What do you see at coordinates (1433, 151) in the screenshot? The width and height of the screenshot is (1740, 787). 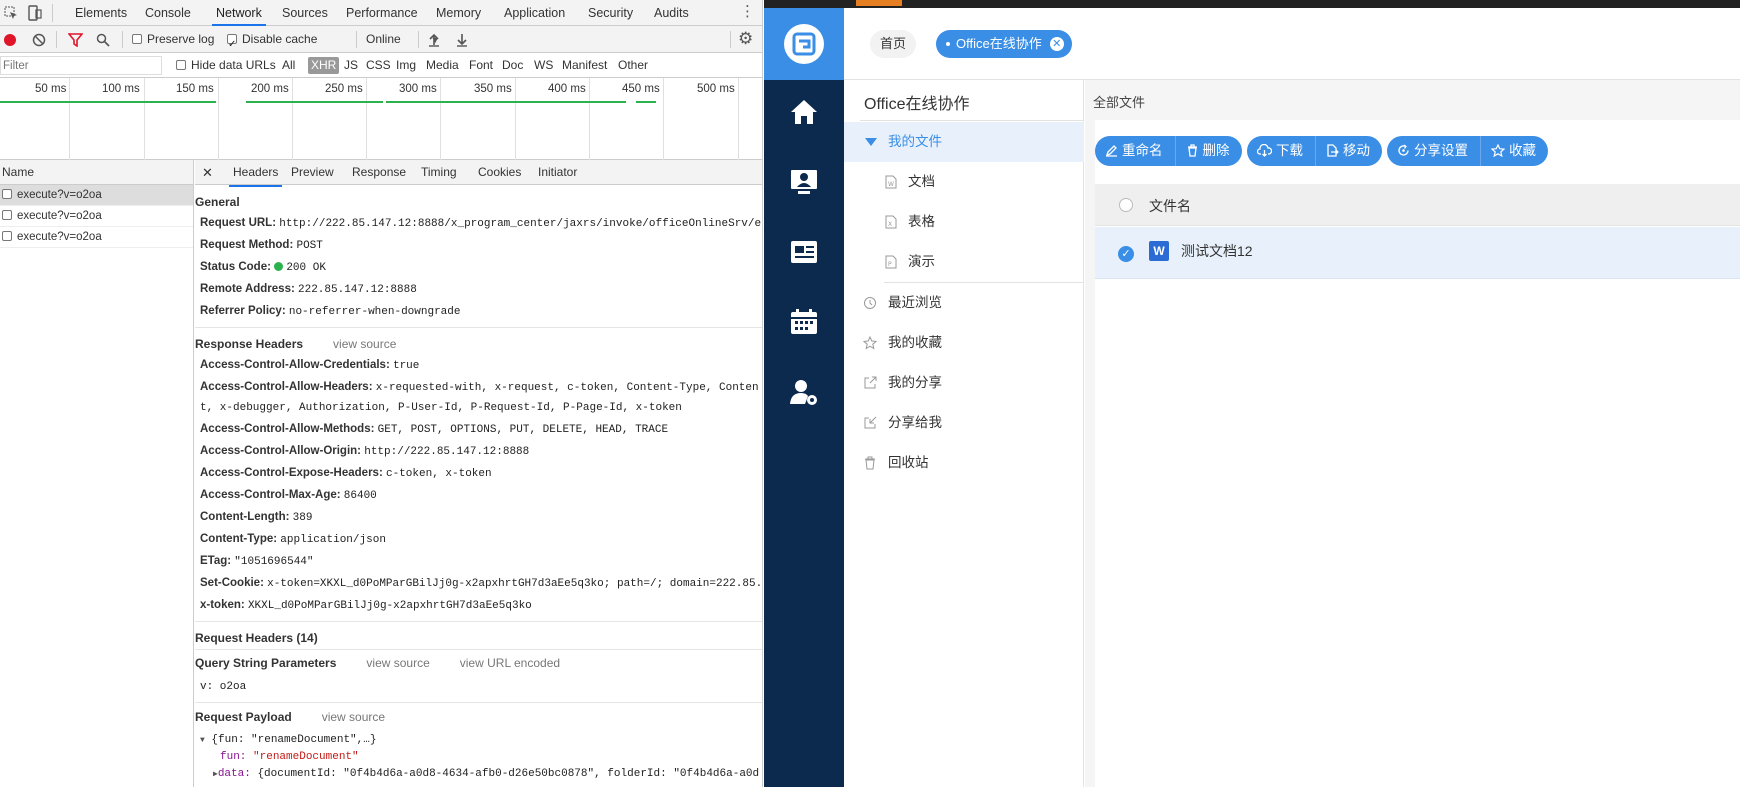 I see `share-settings-button: 分享设置` at bounding box center [1433, 151].